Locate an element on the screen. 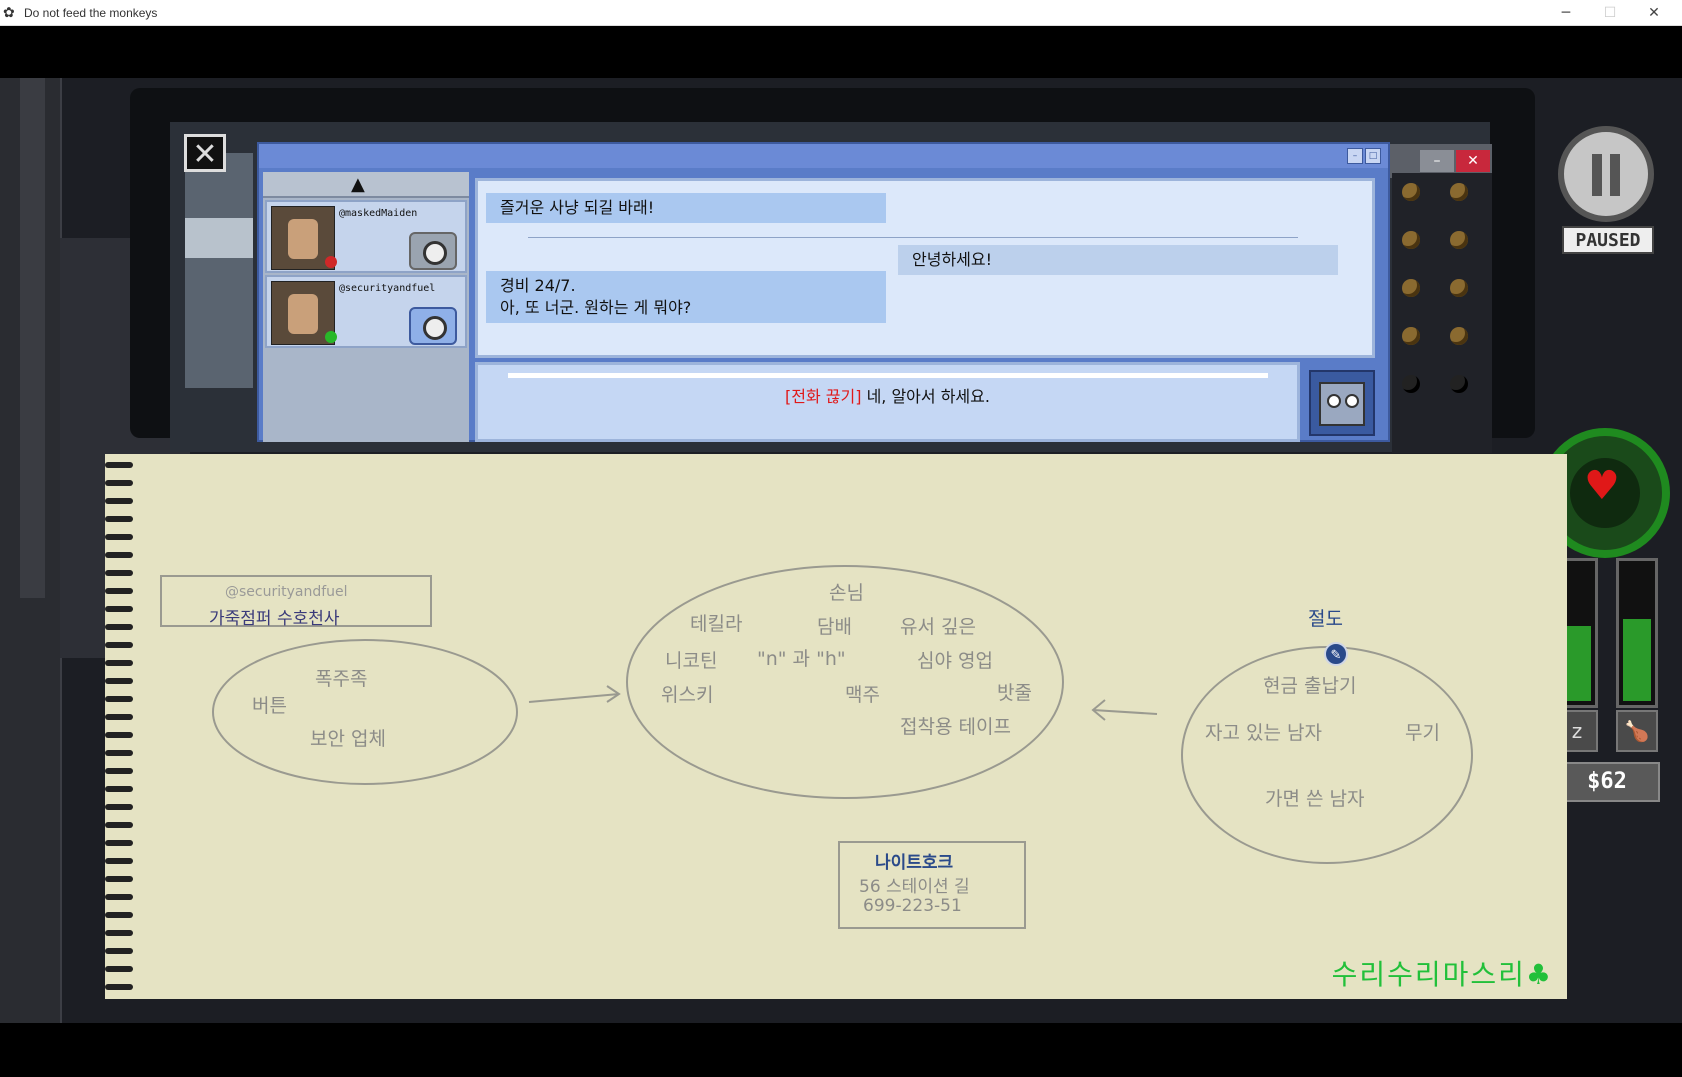  hang-up-label: [전화 끊기] is located at coordinates (823, 396).